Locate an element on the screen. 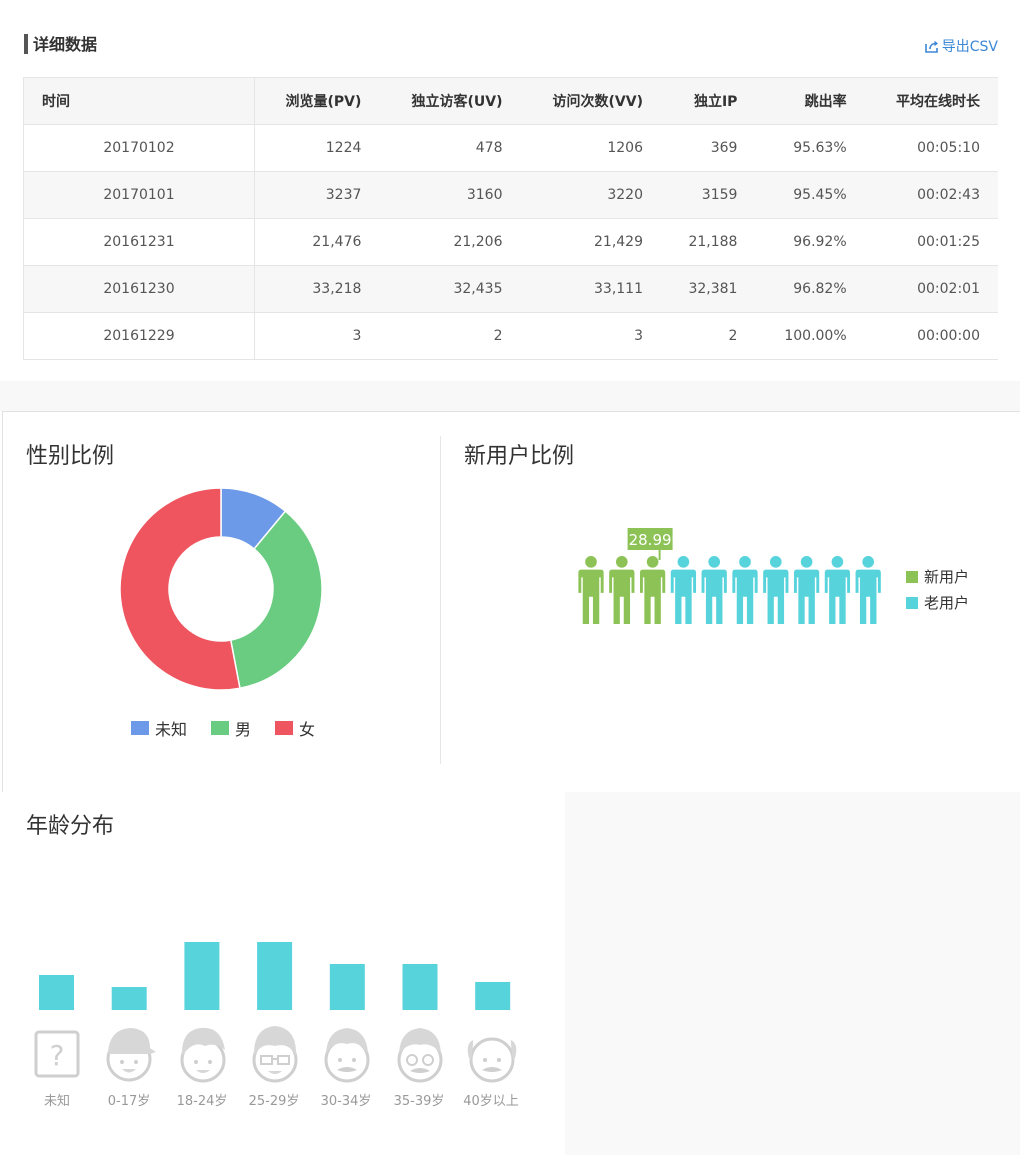  ratio-badge-label: 28.999 is located at coordinates (655, 540).